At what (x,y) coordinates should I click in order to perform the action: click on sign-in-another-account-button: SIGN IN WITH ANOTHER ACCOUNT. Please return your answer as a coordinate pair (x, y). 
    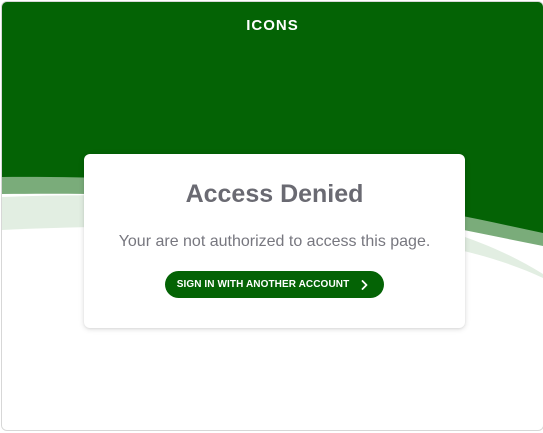
    Looking at the image, I should click on (274, 284).